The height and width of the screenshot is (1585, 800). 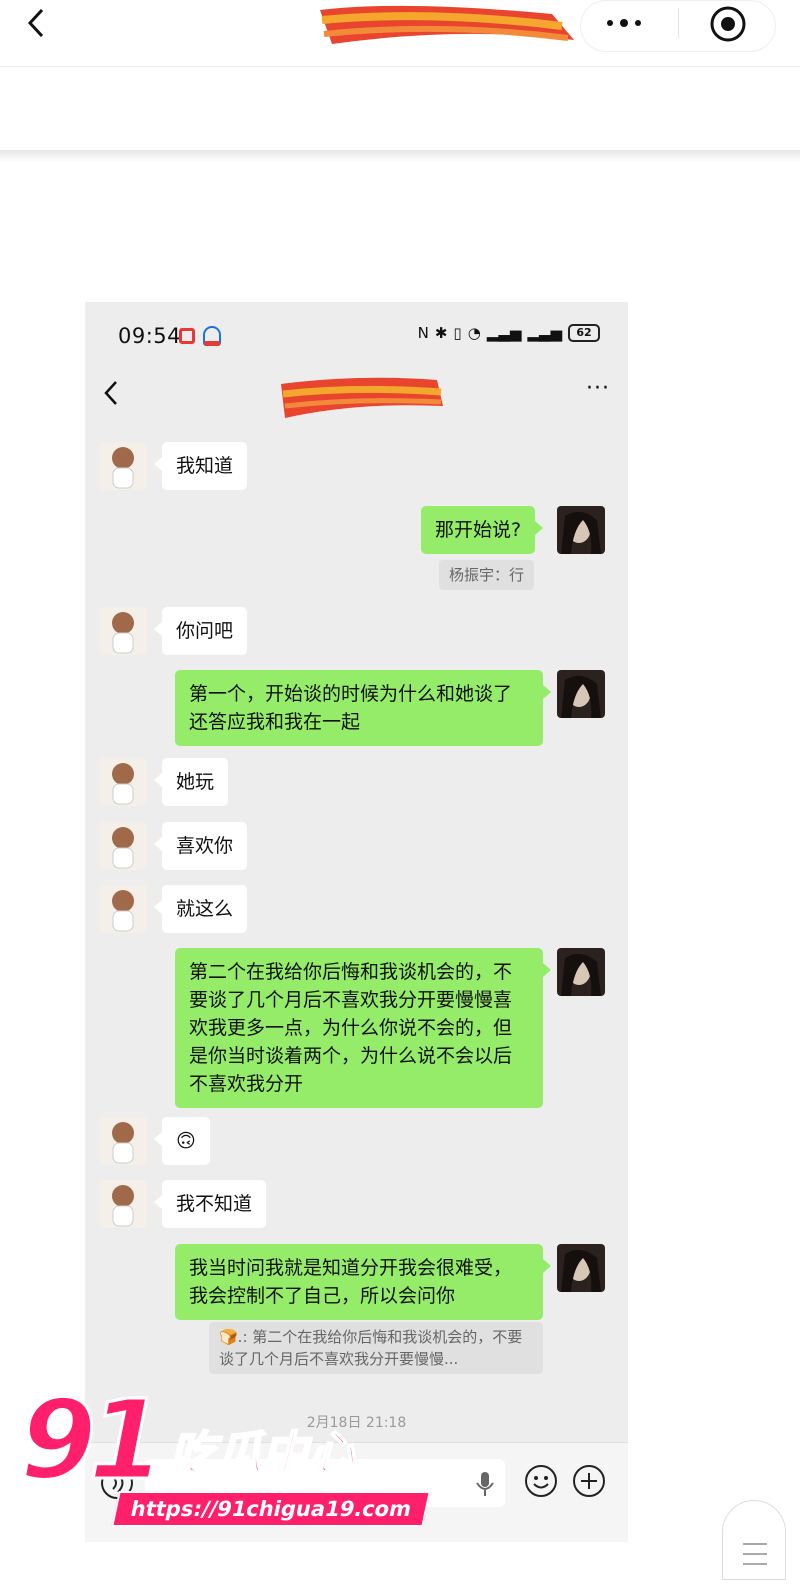 I want to click on status-bar: 09:54 N ✱ ▯ ◔ ▂▃▅ ▂▃▅ 62, so click(x=356, y=335).